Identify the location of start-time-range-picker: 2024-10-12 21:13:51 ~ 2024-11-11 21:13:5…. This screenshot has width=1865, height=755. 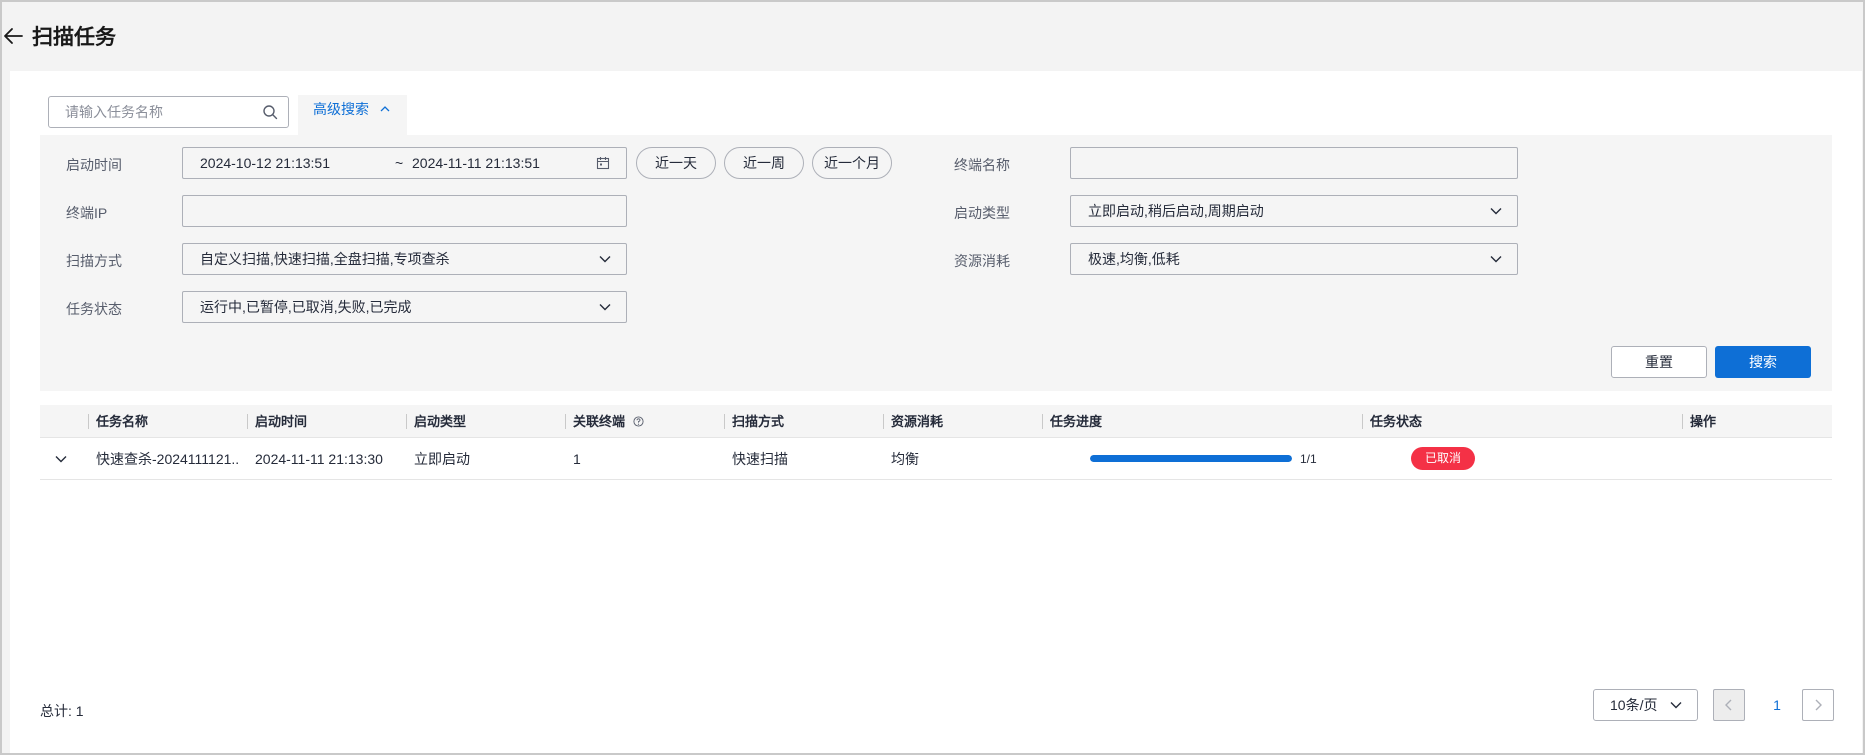
(404, 163).